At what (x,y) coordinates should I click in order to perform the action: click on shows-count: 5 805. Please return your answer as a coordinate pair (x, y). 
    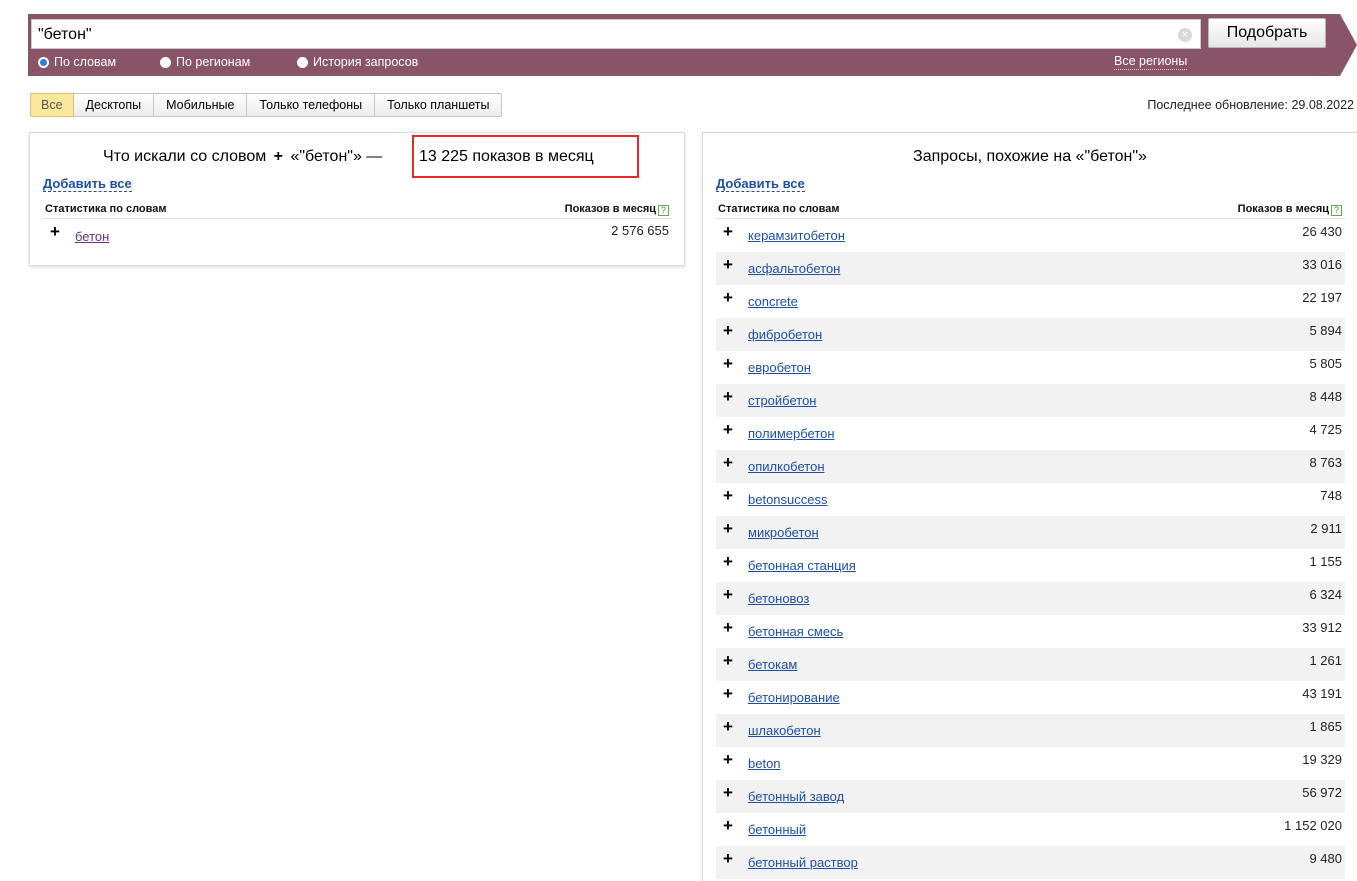
    Looking at the image, I should click on (1325, 363).